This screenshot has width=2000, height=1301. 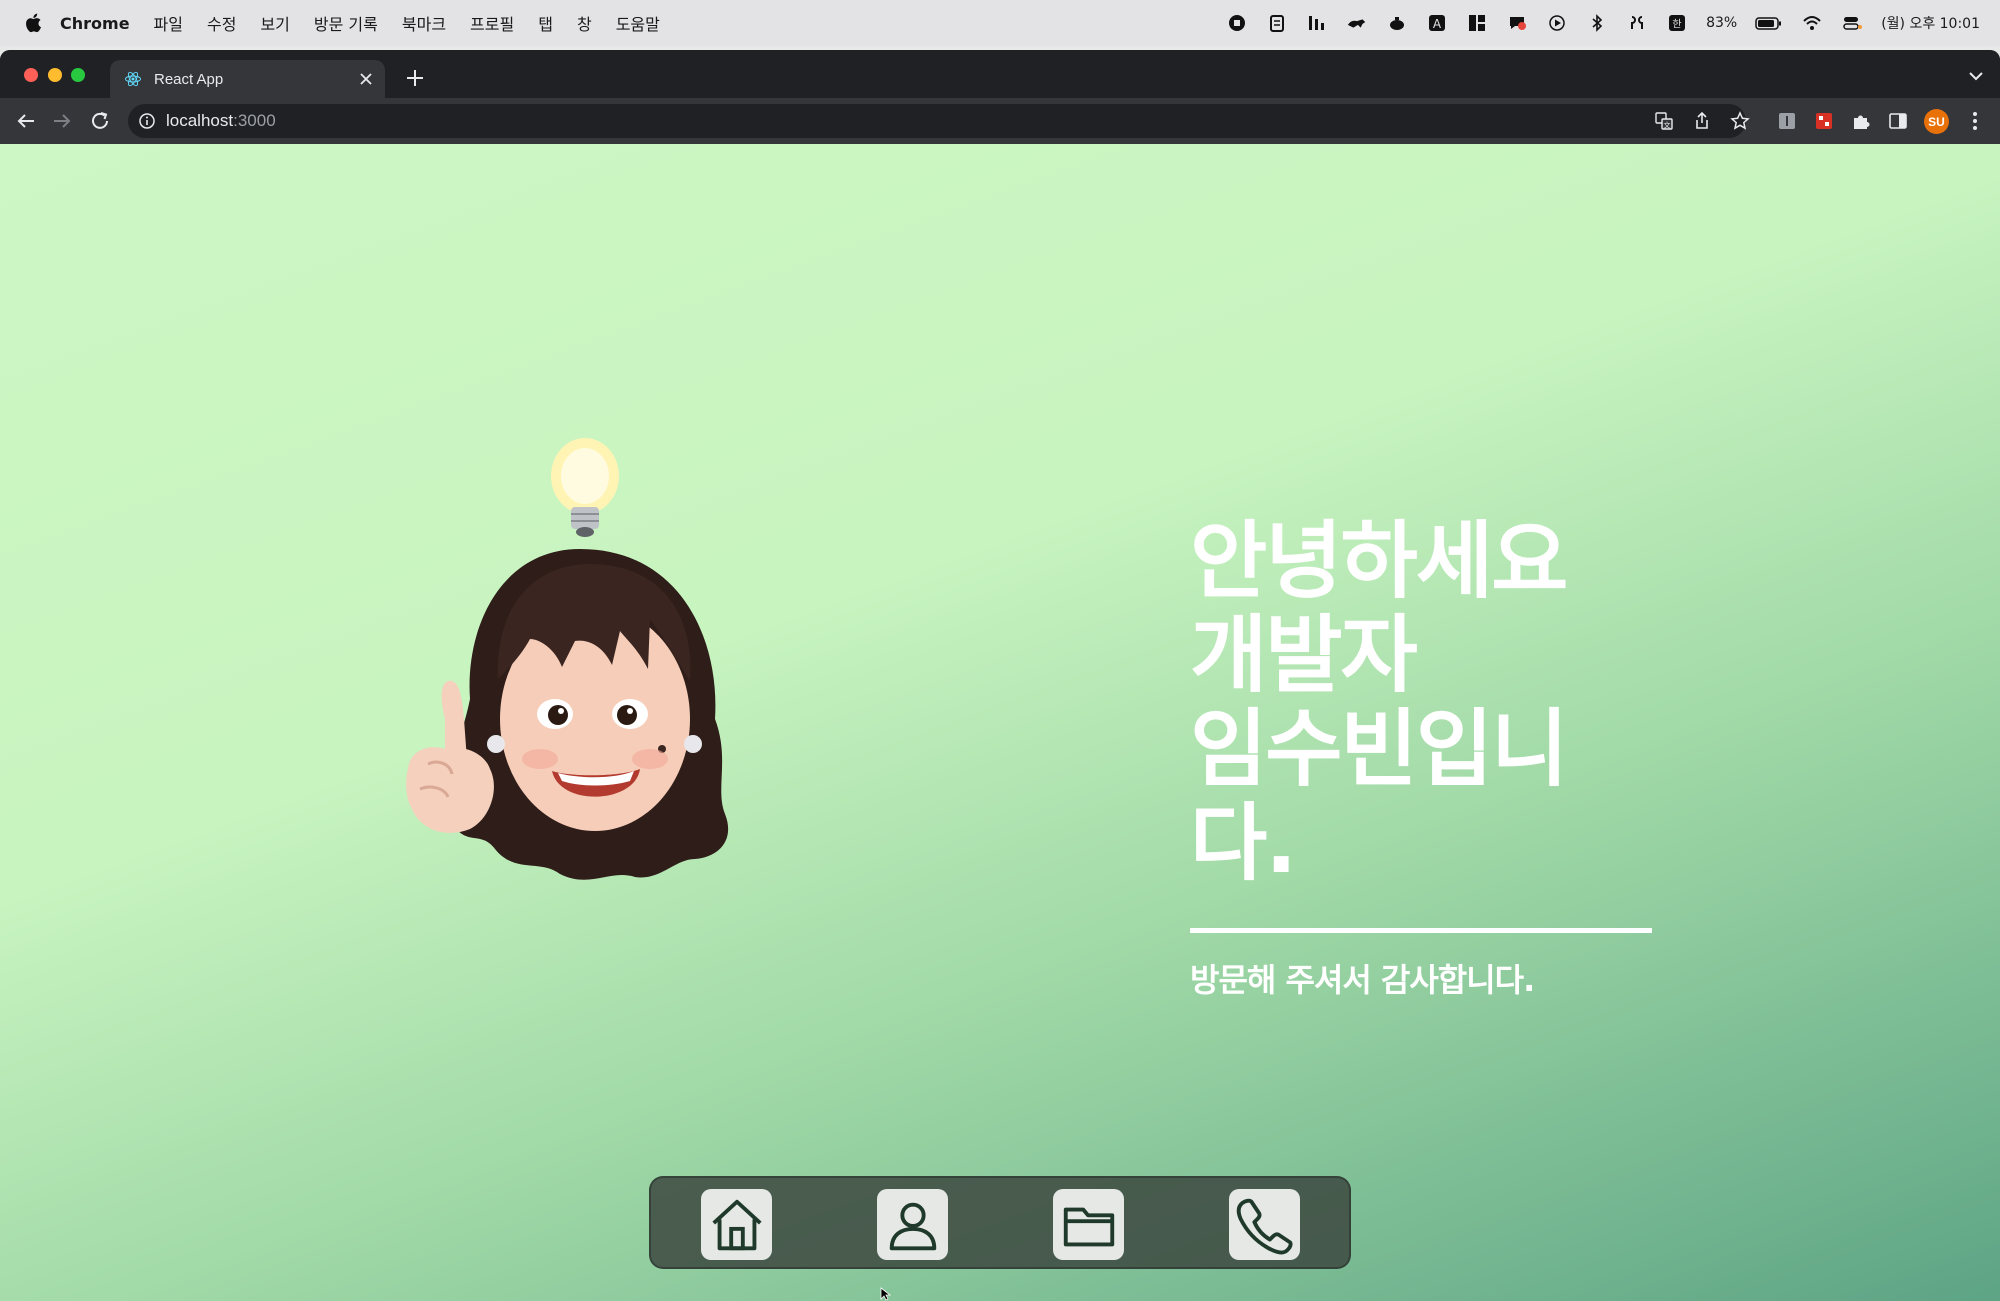 I want to click on minimize-window-button, so click(x=55, y=75).